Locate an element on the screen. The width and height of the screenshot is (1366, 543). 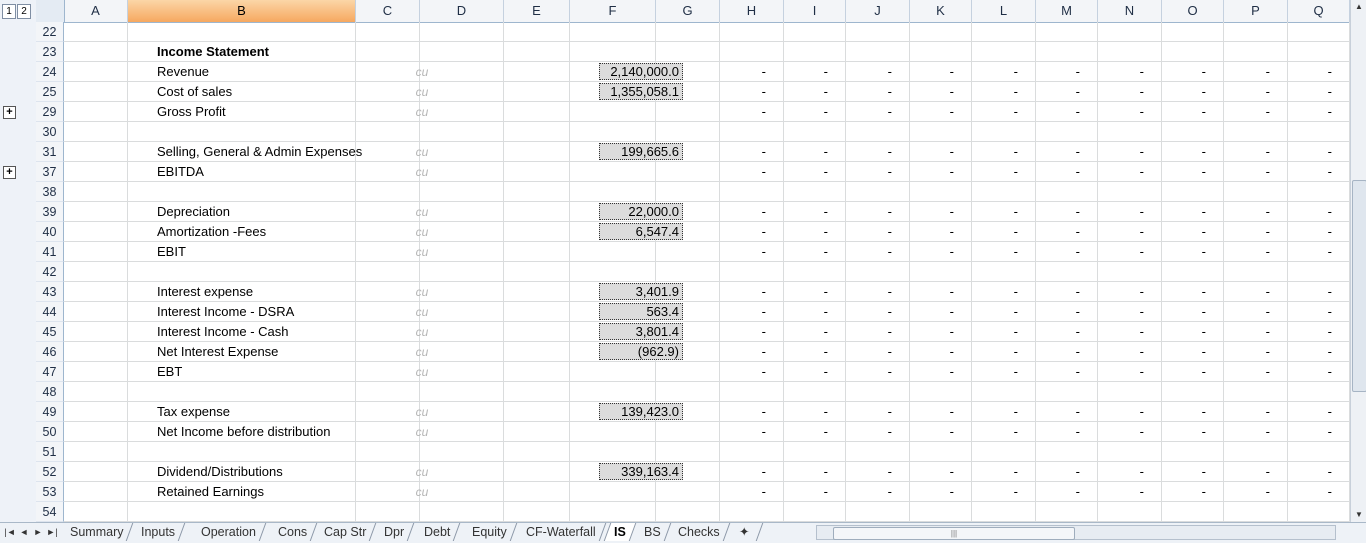
line-item-label: Interest Income - DSRA is located at coordinates (225, 312).